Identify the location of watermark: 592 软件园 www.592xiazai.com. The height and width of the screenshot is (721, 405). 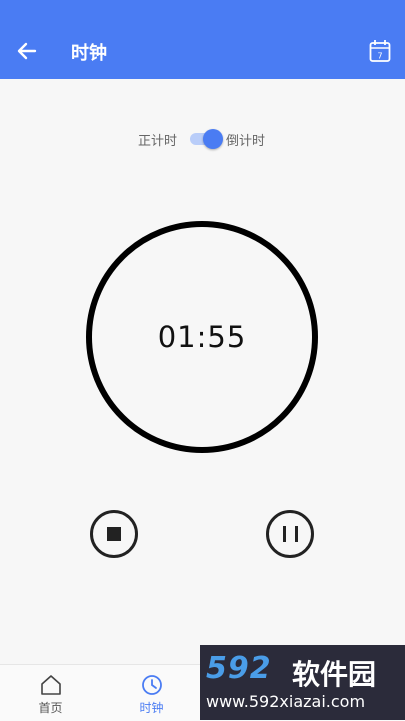
(302, 682).